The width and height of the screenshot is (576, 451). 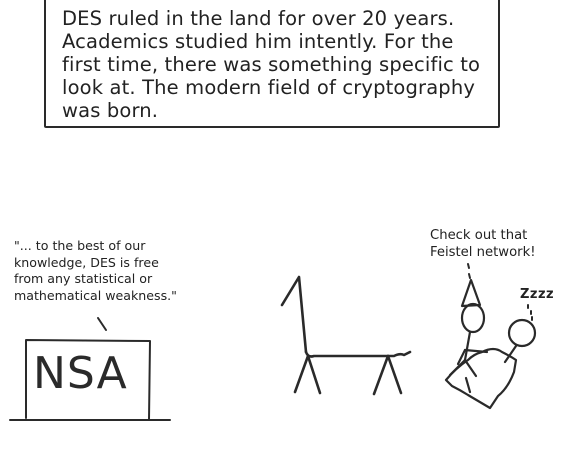 I want to click on academic-speech-pointer, so click(x=469, y=271).